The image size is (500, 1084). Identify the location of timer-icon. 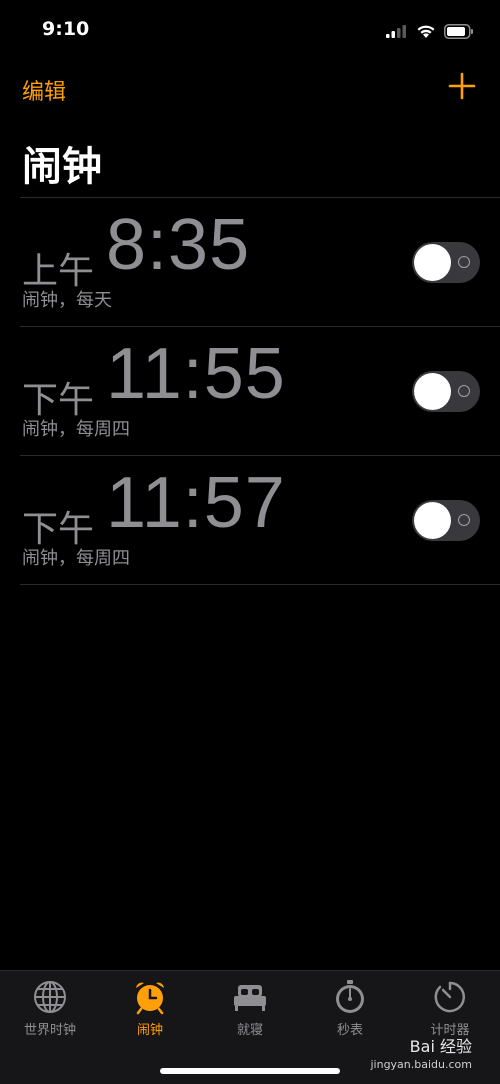
(450, 997).